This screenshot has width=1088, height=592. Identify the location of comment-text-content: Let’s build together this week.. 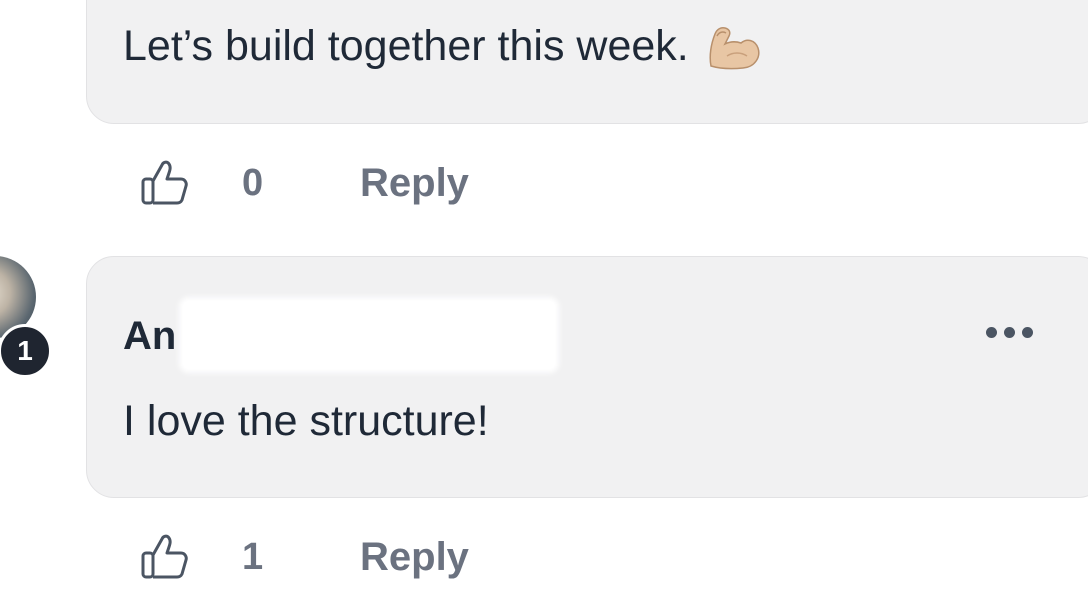
(406, 46).